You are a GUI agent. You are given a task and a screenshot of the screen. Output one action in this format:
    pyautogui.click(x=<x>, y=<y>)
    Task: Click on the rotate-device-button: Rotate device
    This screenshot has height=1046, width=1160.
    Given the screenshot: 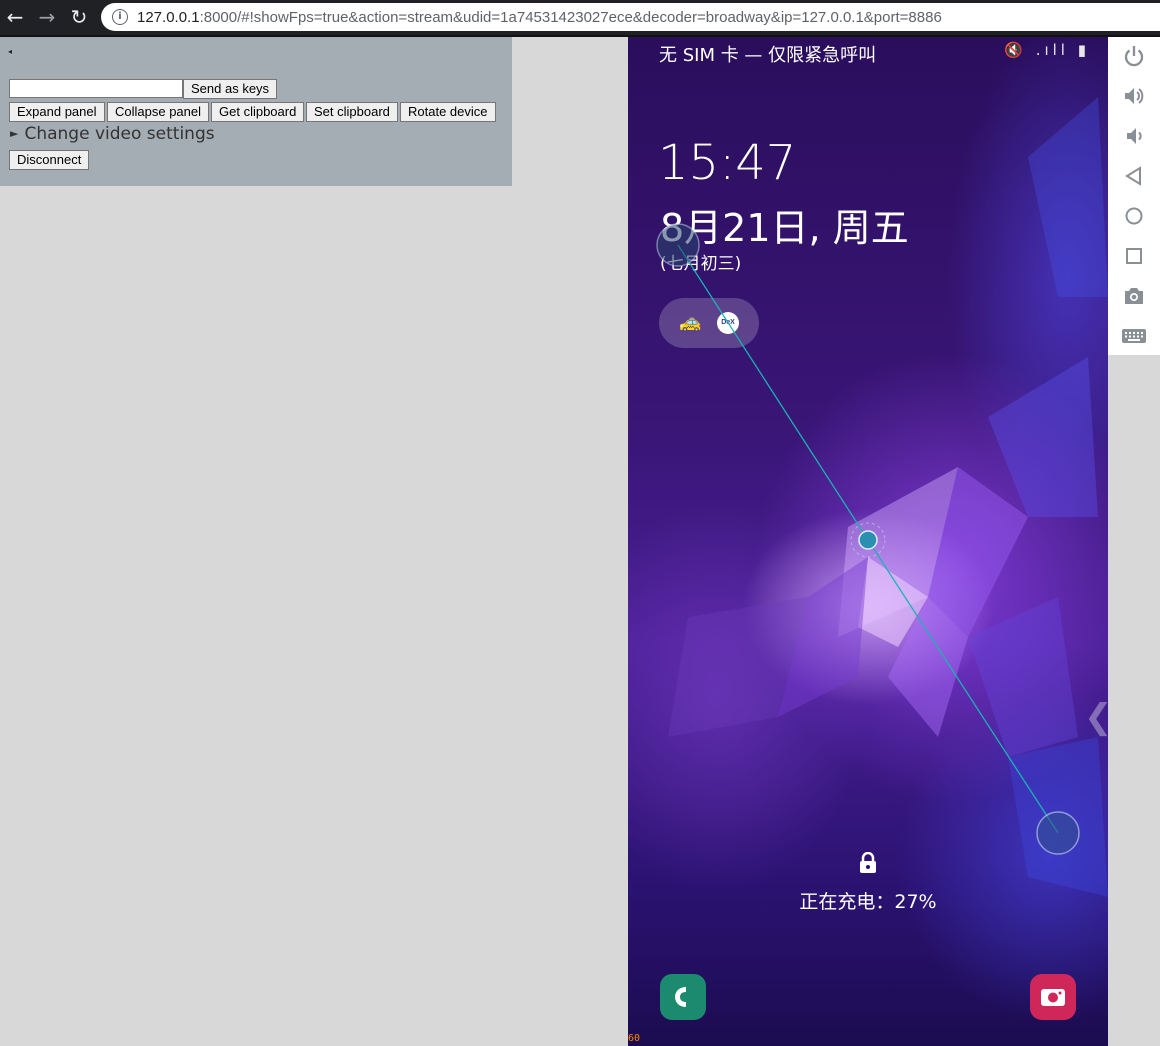 What is the action you would take?
    pyautogui.click(x=448, y=112)
    